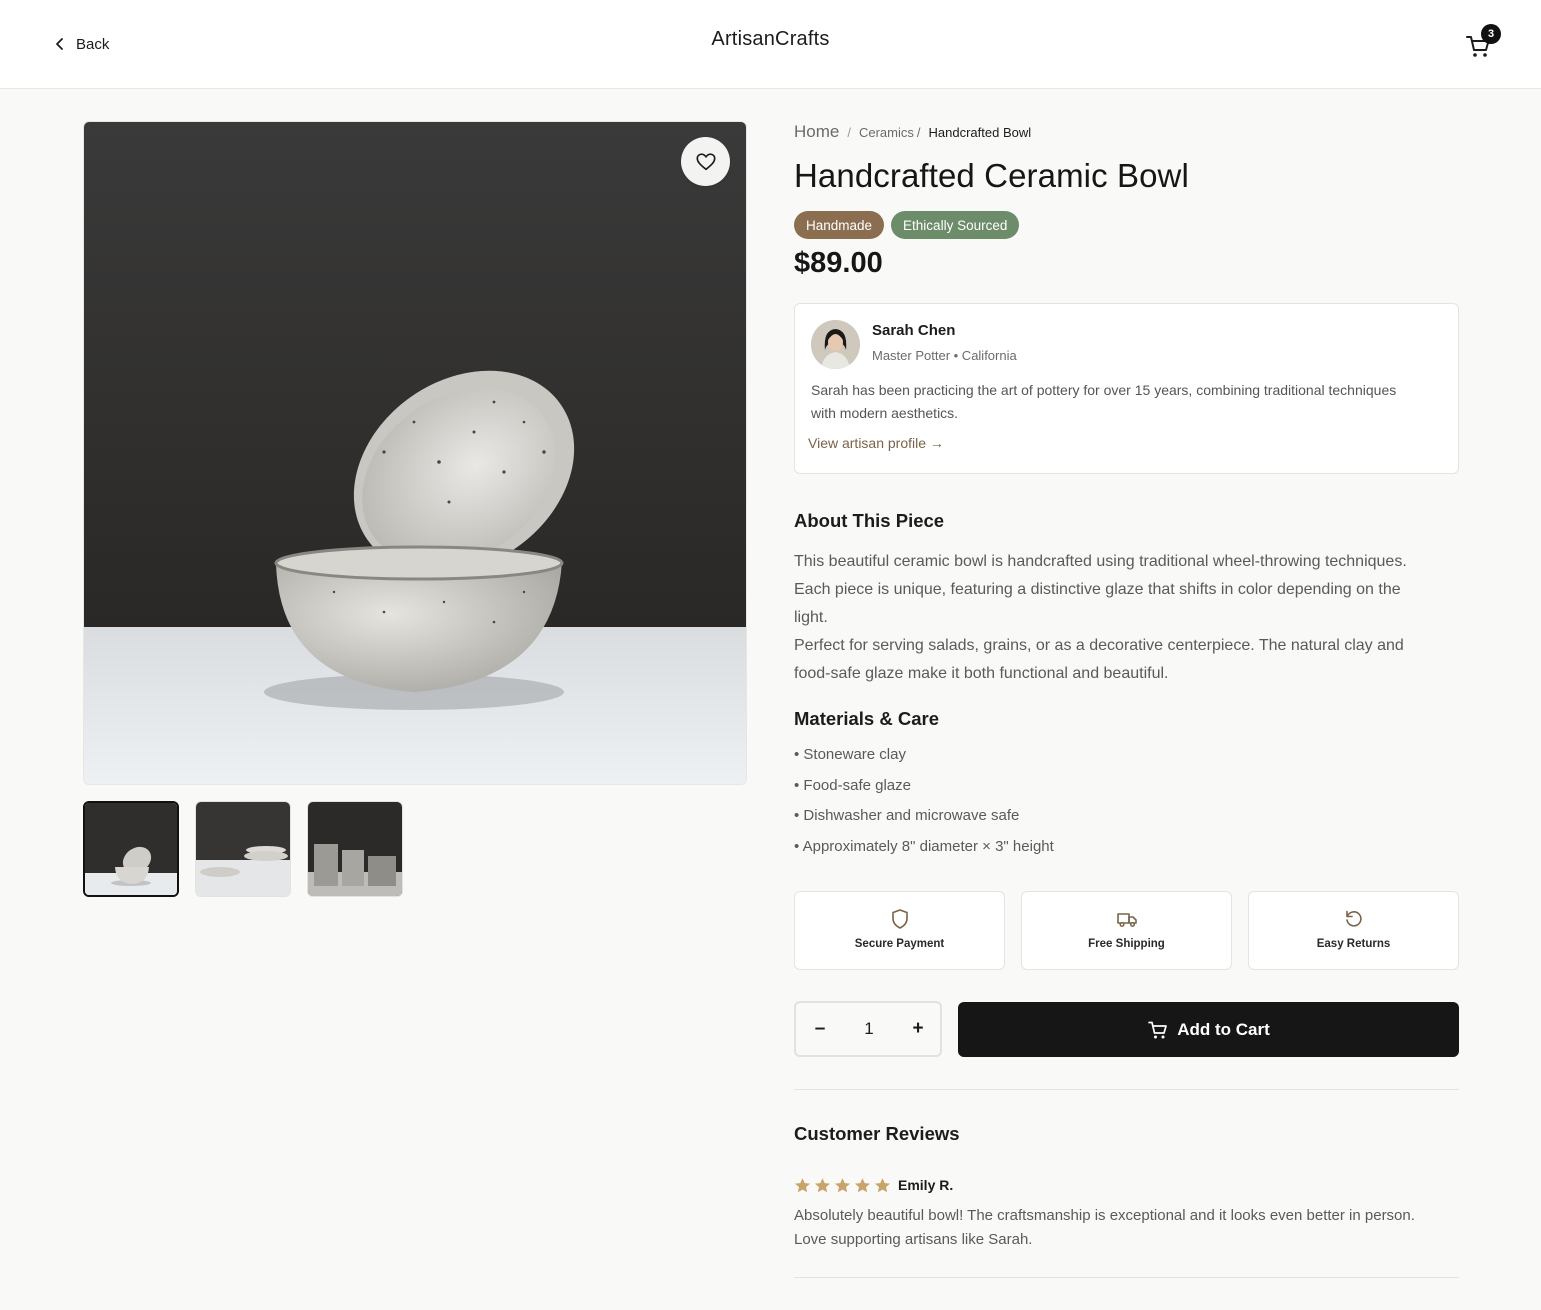 The height and width of the screenshot is (1310, 1541). I want to click on list-item: • Food-safe glaze, so click(852, 785).